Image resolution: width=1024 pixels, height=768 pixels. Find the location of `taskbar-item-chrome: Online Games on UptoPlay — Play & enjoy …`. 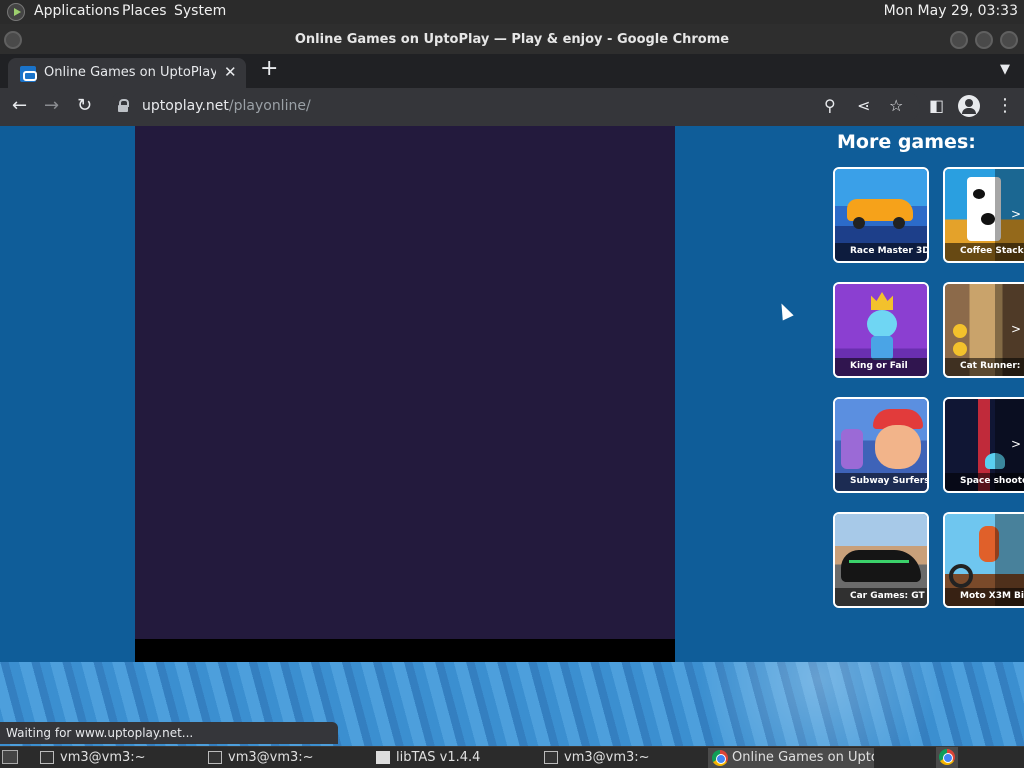

taskbar-item-chrome: Online Games on UptoPlay — Play & enjoy … is located at coordinates (791, 758).